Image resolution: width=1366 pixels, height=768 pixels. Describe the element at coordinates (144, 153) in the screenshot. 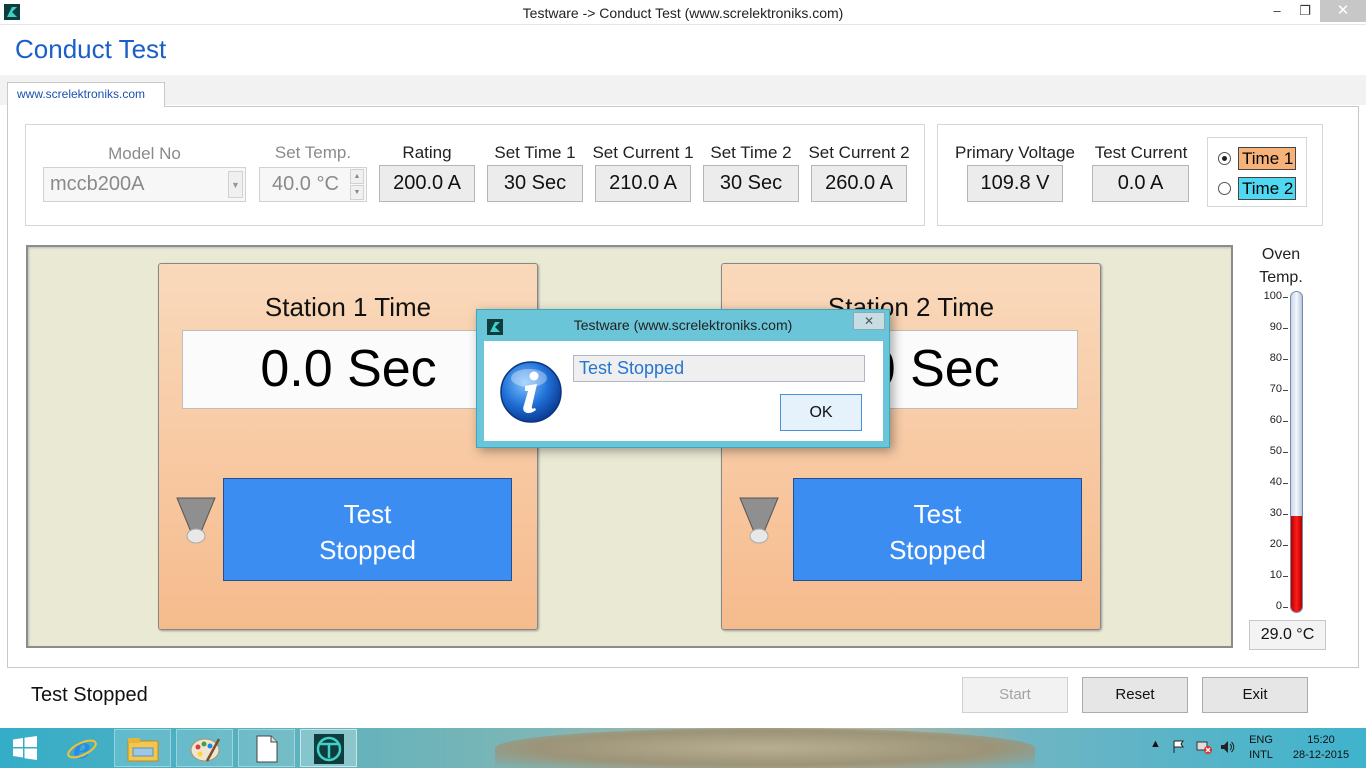

I see `model-no-label: Model No` at that location.